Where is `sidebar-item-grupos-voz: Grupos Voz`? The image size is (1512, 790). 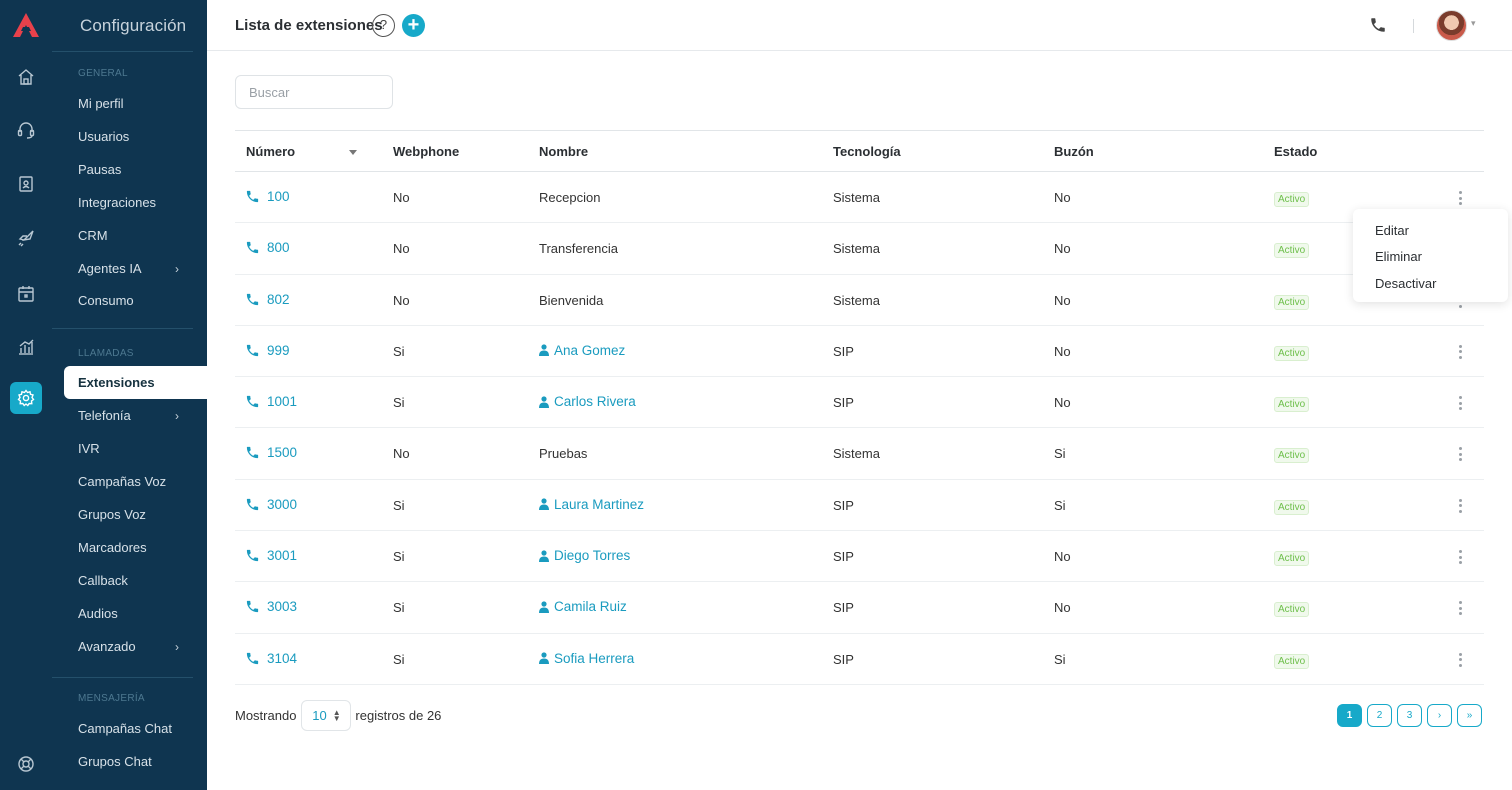
sidebar-item-grupos-voz: Grupos Voz is located at coordinates (135, 514).